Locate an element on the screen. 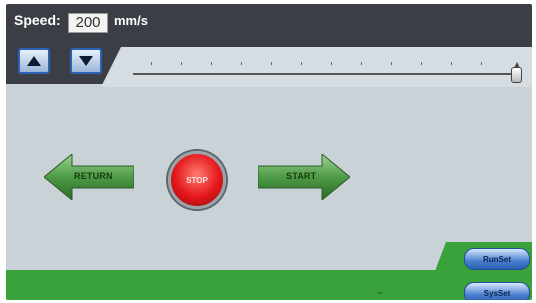 Image resolution: width=536 pixels, height=303 pixels. down-triangle-icon is located at coordinates (86, 61).